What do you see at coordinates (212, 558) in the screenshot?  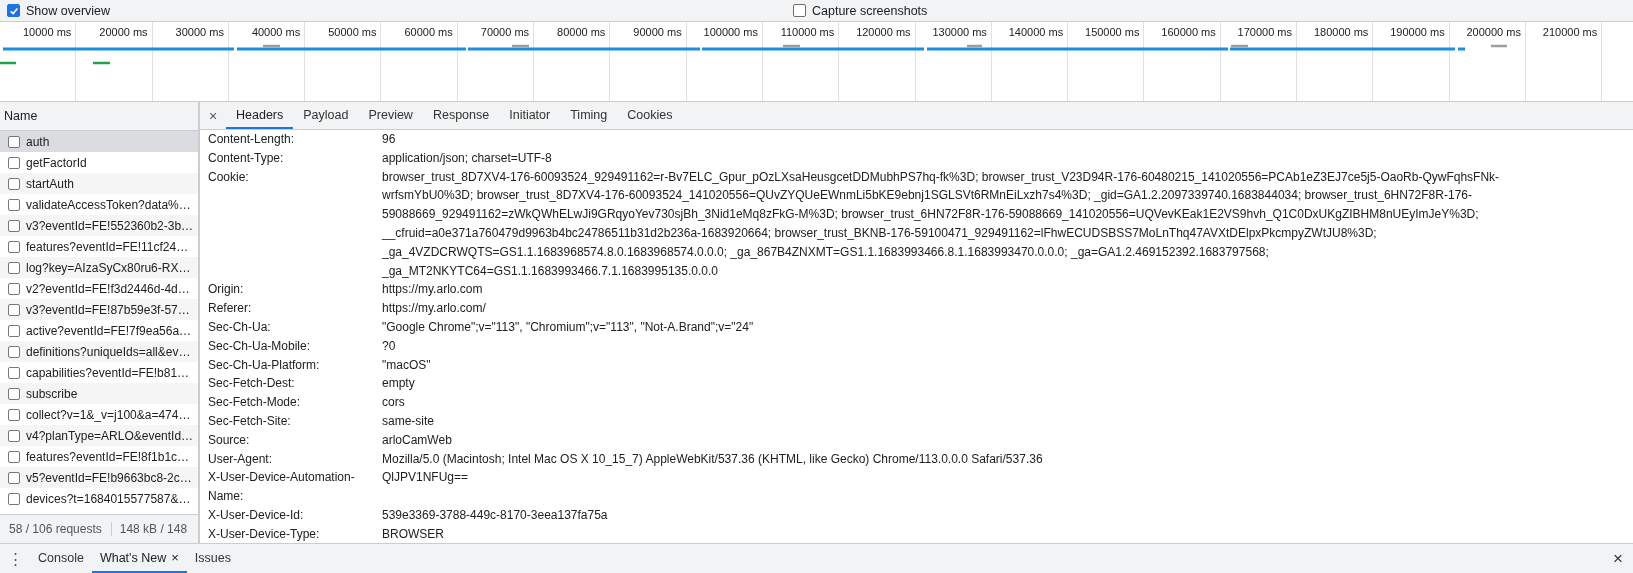 I see `drawer-tab: Issues` at bounding box center [212, 558].